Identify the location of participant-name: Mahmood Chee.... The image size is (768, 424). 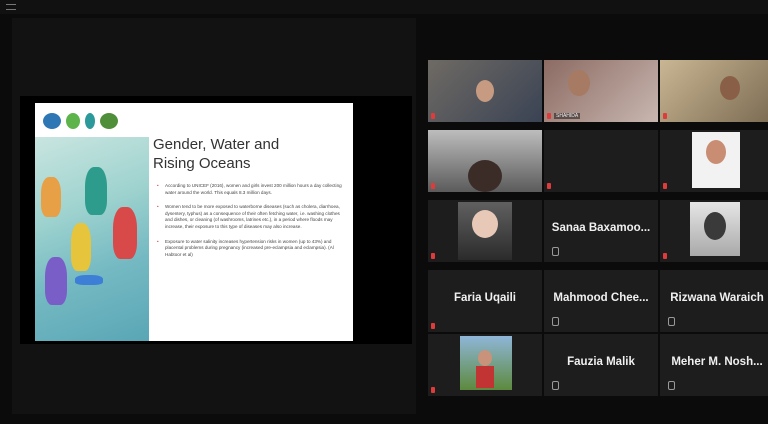
(601, 298).